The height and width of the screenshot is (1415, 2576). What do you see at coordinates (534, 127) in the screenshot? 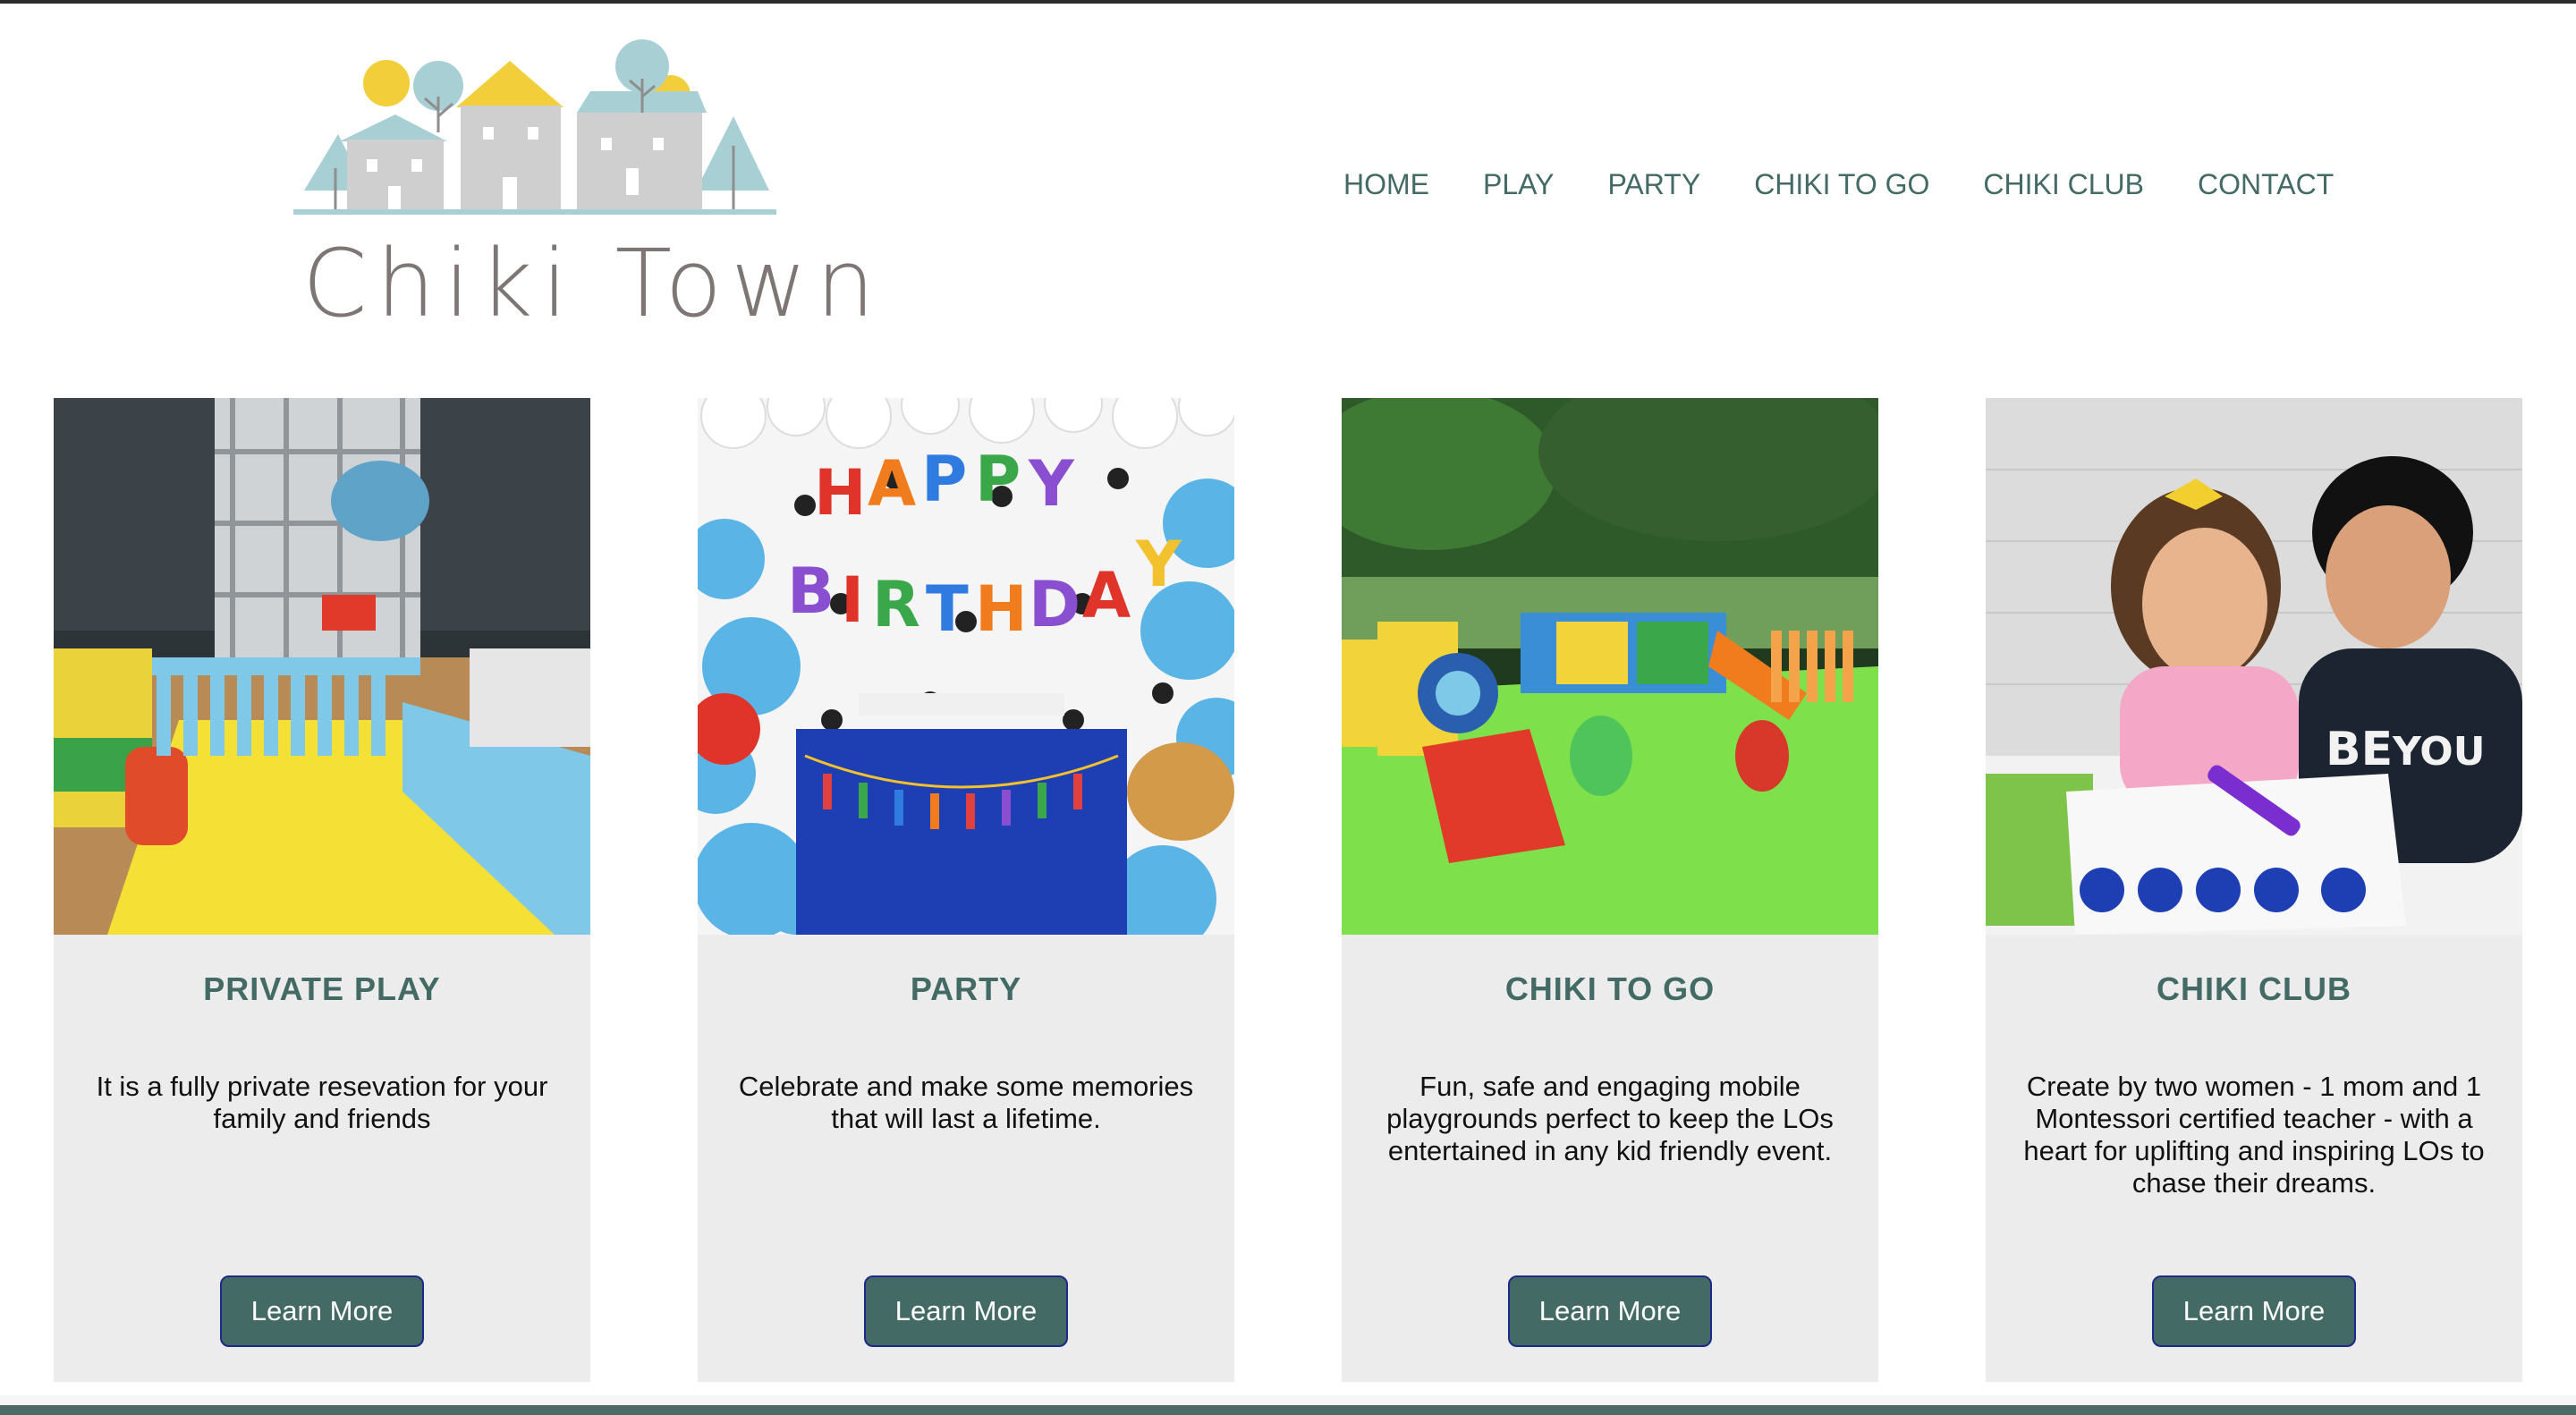
I see `houses-illustration-icon` at bounding box center [534, 127].